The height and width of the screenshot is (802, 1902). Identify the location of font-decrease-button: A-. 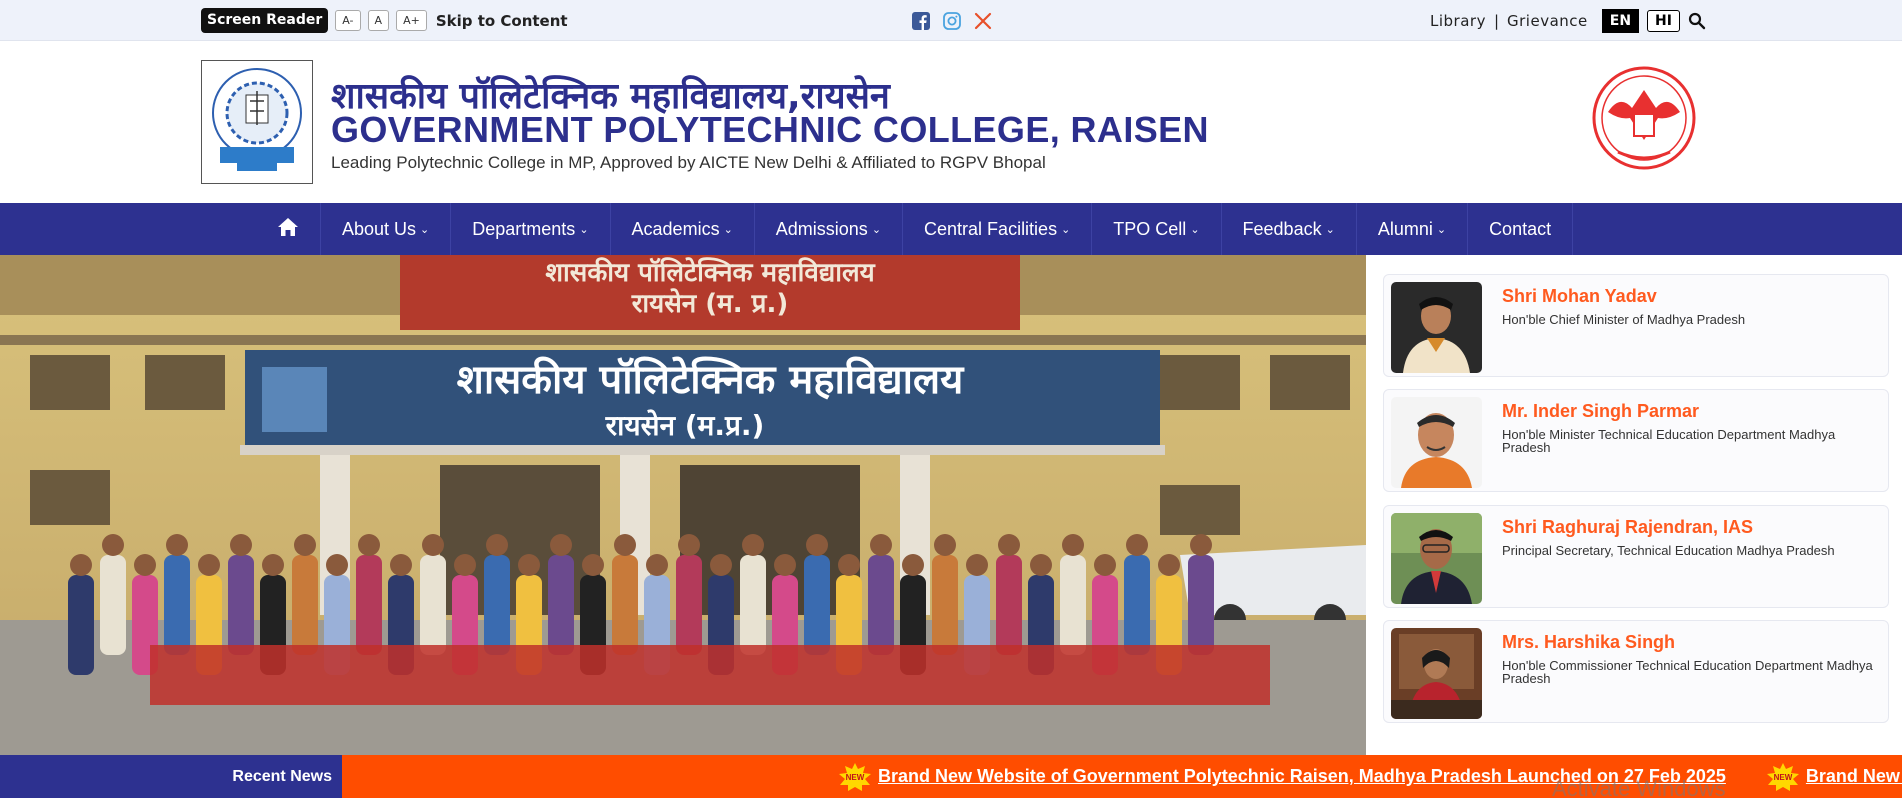
(348, 20).